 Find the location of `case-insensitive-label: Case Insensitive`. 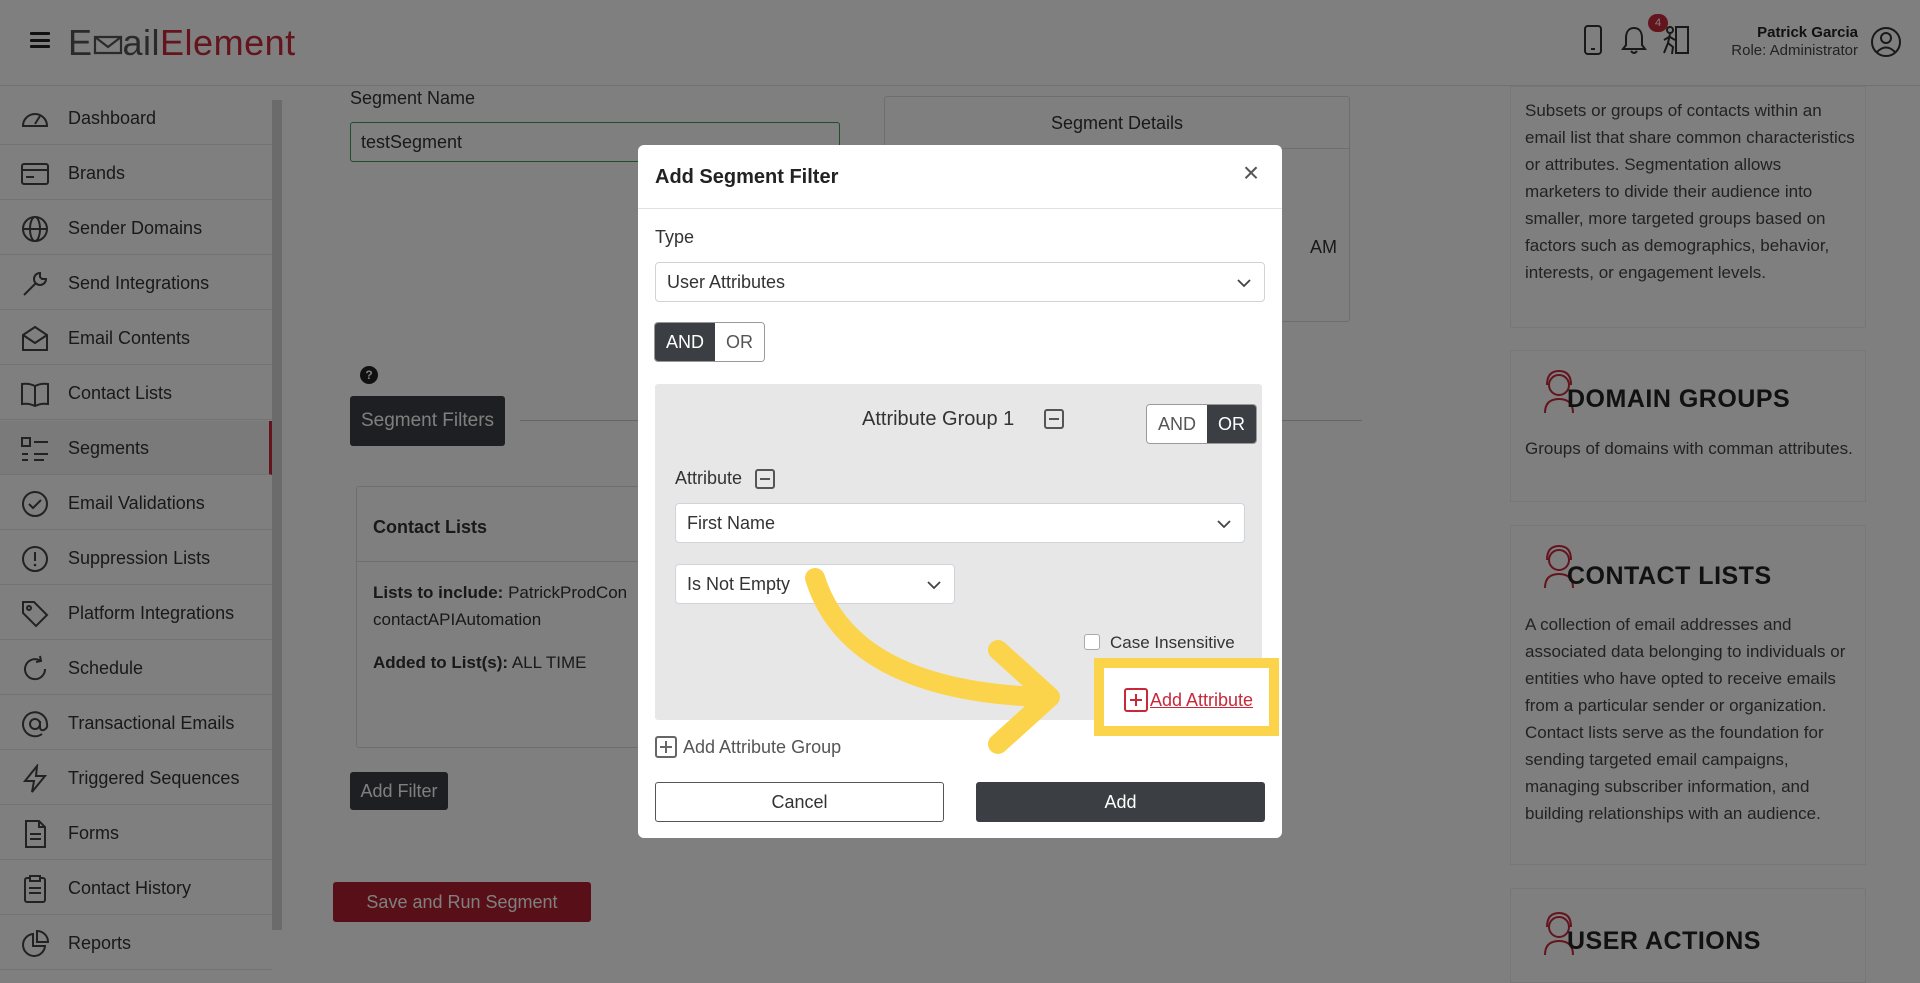

case-insensitive-label: Case Insensitive is located at coordinates (1172, 642).